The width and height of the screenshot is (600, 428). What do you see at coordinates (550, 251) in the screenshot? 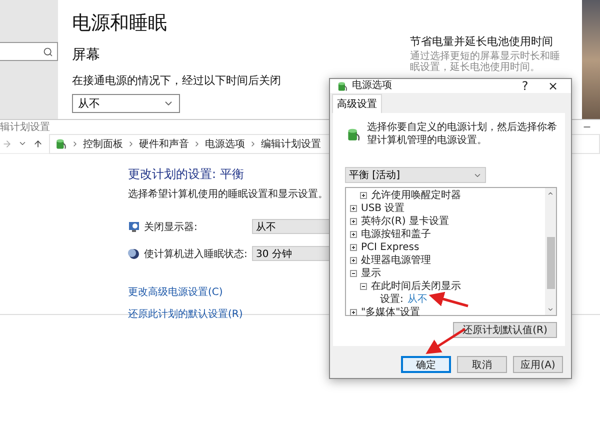
I see `scrollbar` at bounding box center [550, 251].